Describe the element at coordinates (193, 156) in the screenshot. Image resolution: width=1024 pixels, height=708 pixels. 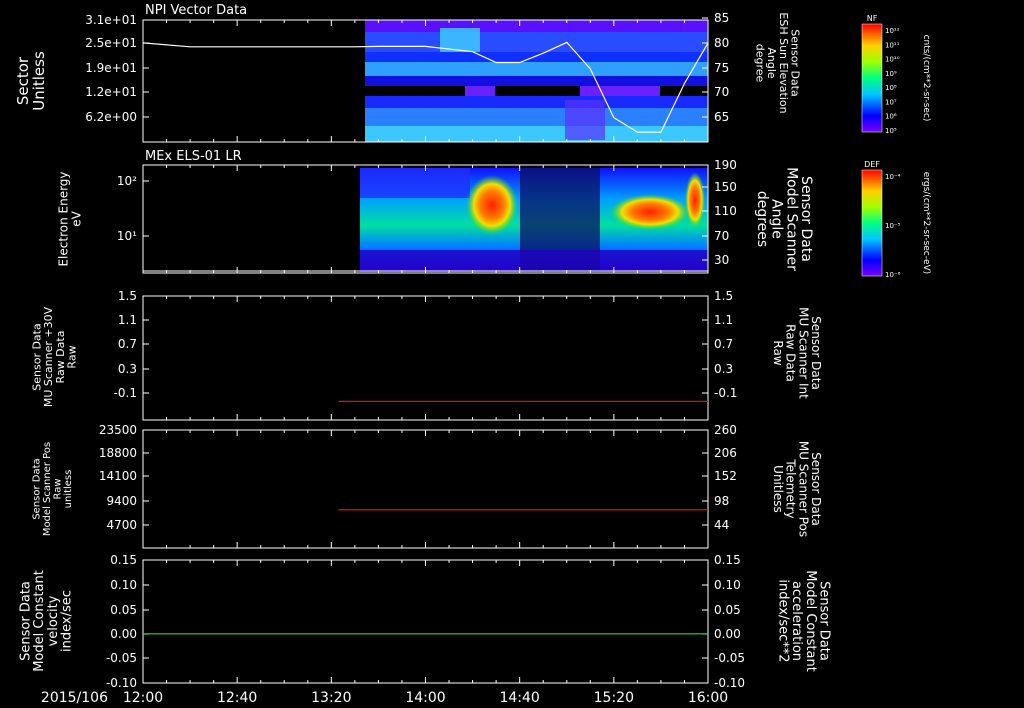
I see `panel-title: MEx ELS-01 LR` at that location.